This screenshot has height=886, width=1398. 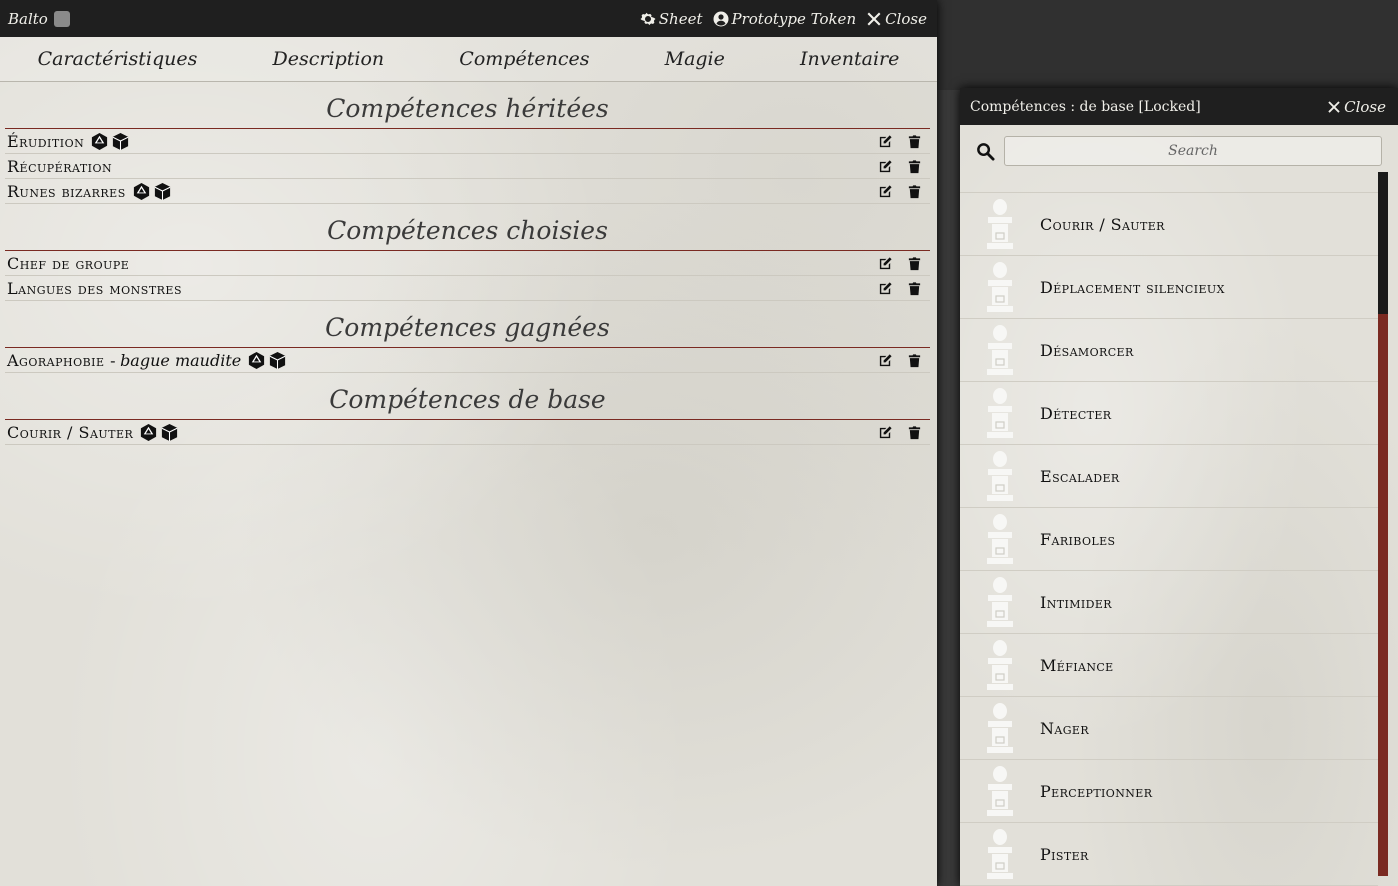 I want to click on skill-name: Courir / Sauter, so click(x=70, y=432).